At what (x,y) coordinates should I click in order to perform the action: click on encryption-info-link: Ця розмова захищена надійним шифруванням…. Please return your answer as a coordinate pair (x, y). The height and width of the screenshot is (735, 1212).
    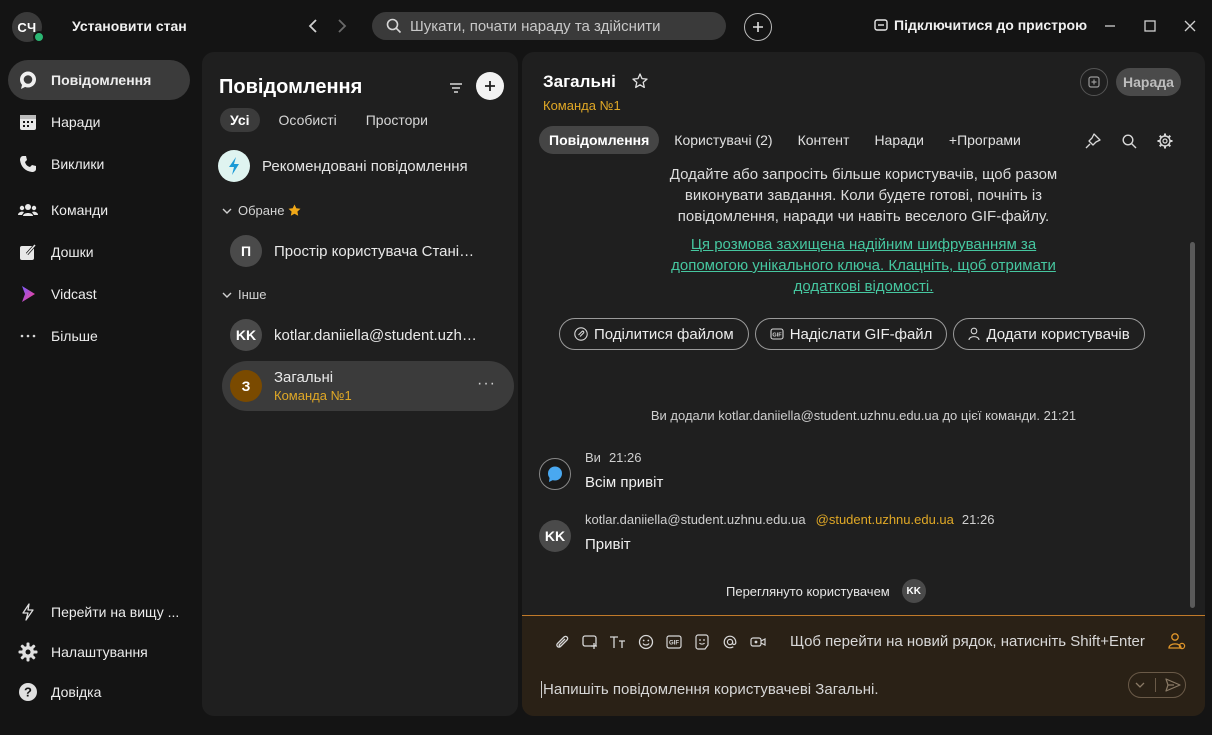
    Looking at the image, I should click on (863, 265).